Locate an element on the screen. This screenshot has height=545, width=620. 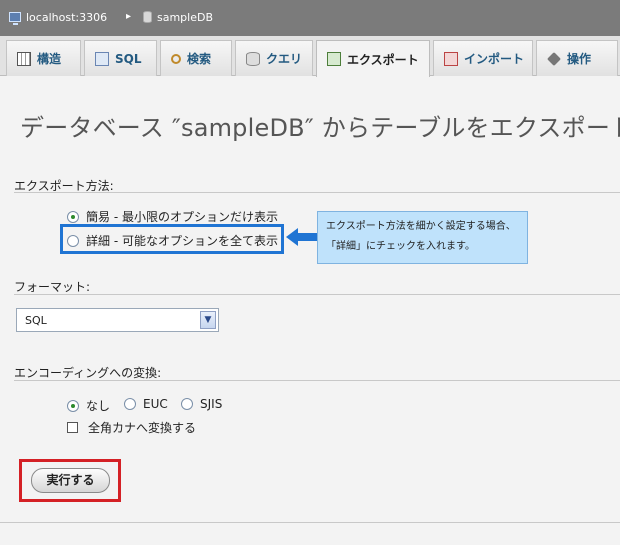
encoding-label: エンコーディングへの変換: is located at coordinates (88, 373).